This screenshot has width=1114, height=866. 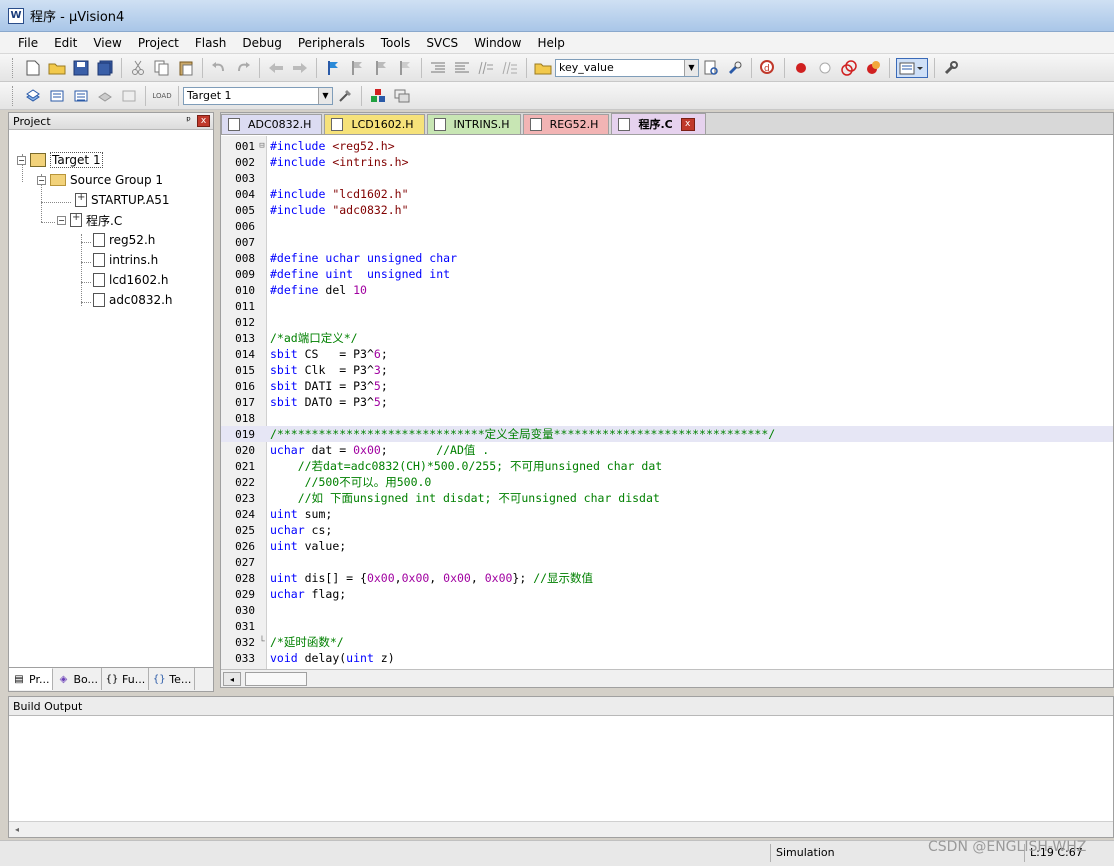 What do you see at coordinates (60, 160) in the screenshot?
I see `tree-item-target: − Target 1` at bounding box center [60, 160].